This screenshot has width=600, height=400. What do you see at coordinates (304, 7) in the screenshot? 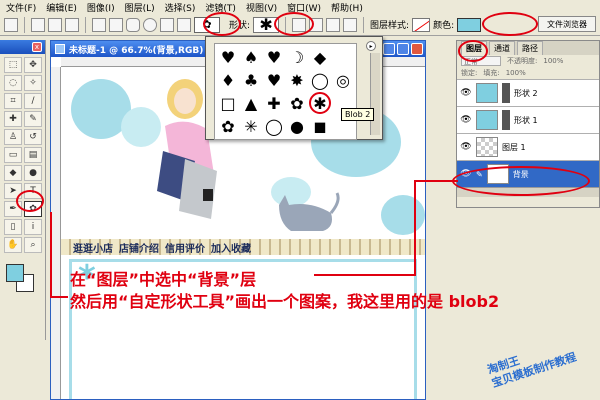
I see `menu-window: 窗口(W)` at bounding box center [304, 7].